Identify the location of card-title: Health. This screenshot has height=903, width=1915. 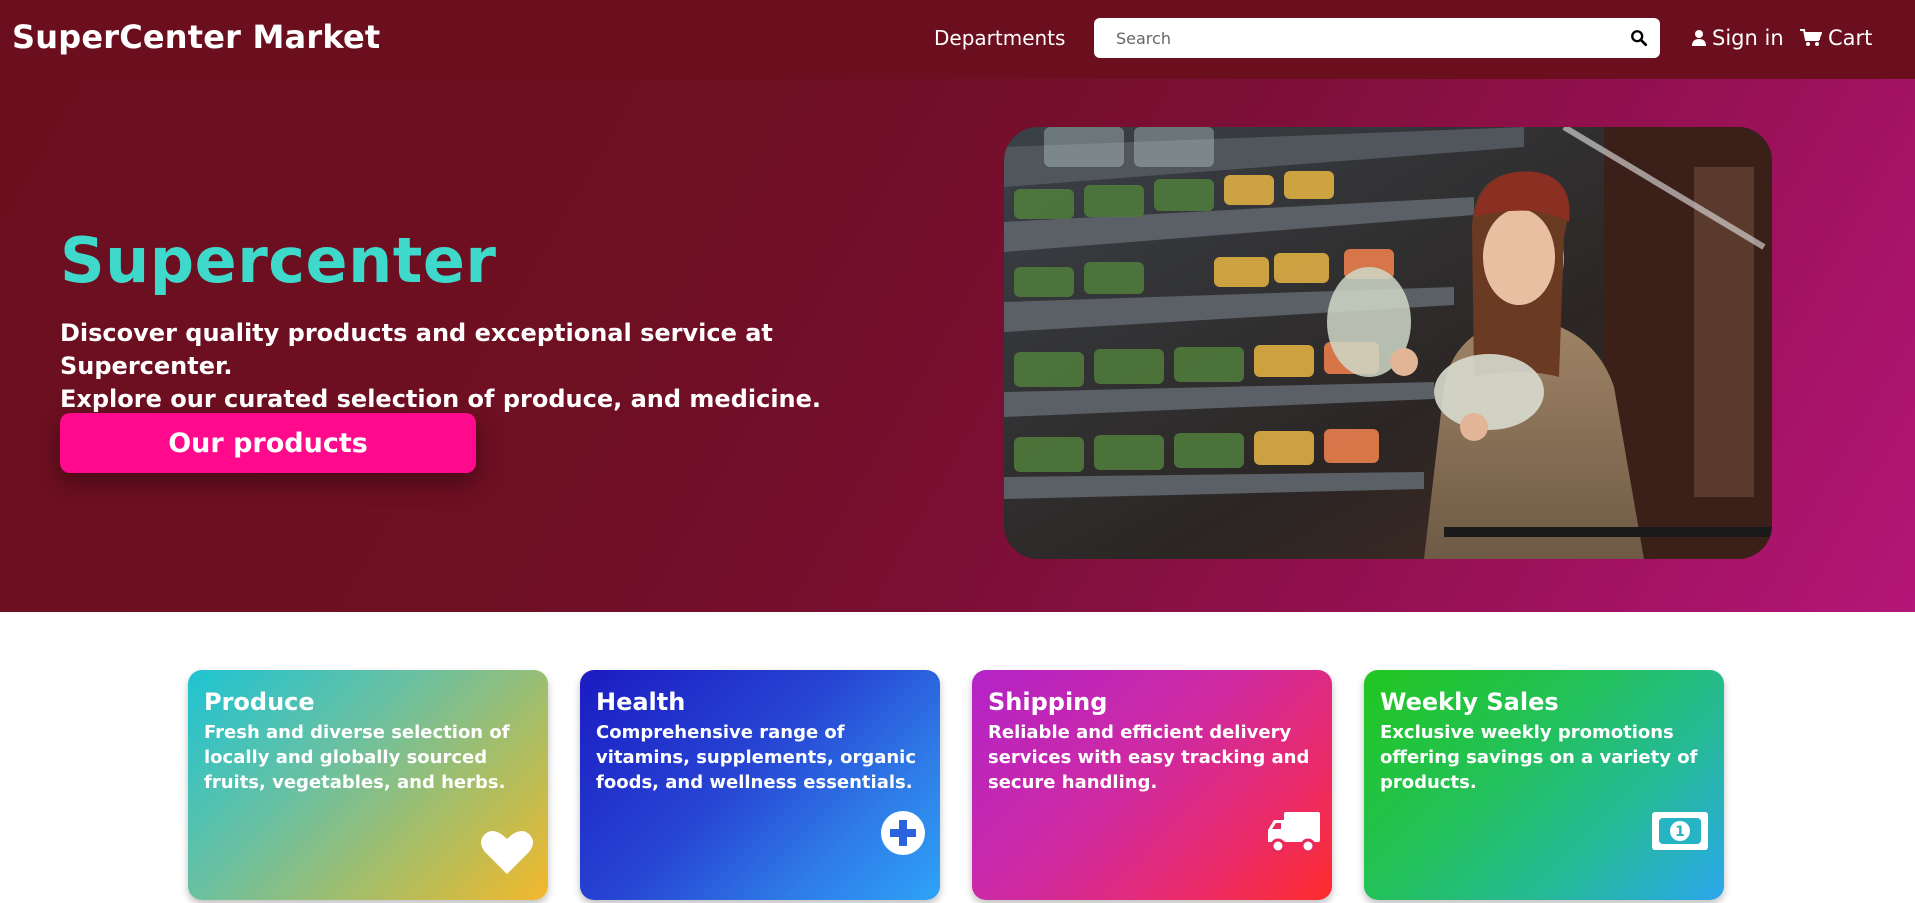
(641, 702).